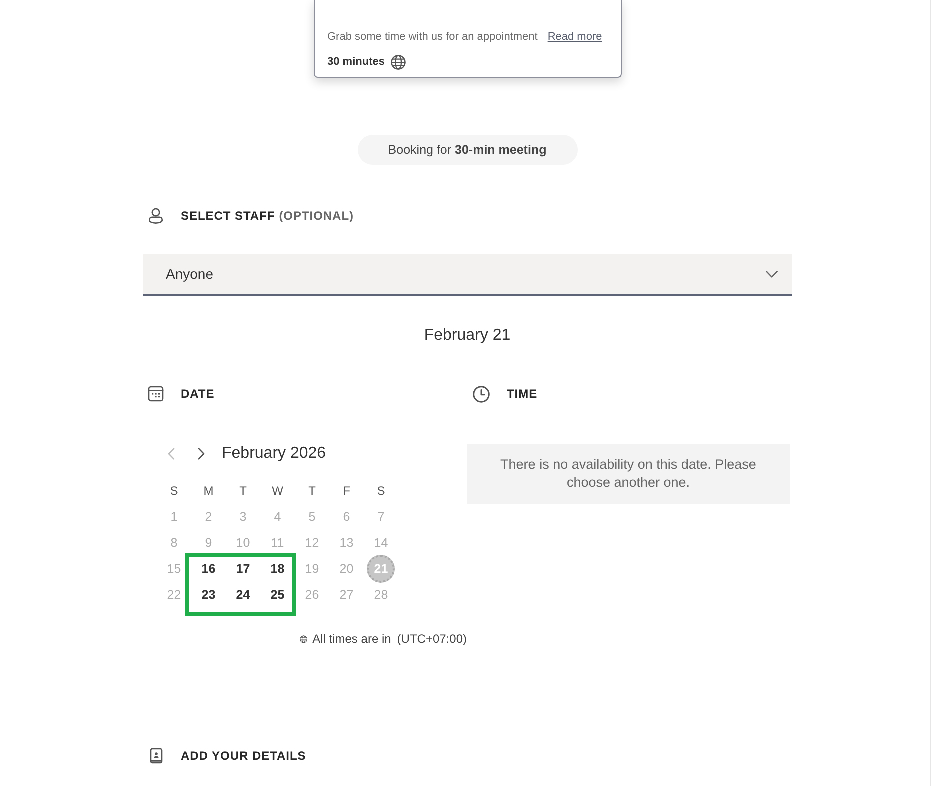 This screenshot has width=936, height=786. What do you see at coordinates (346, 491) in the screenshot?
I see `weekday-label: F` at bounding box center [346, 491].